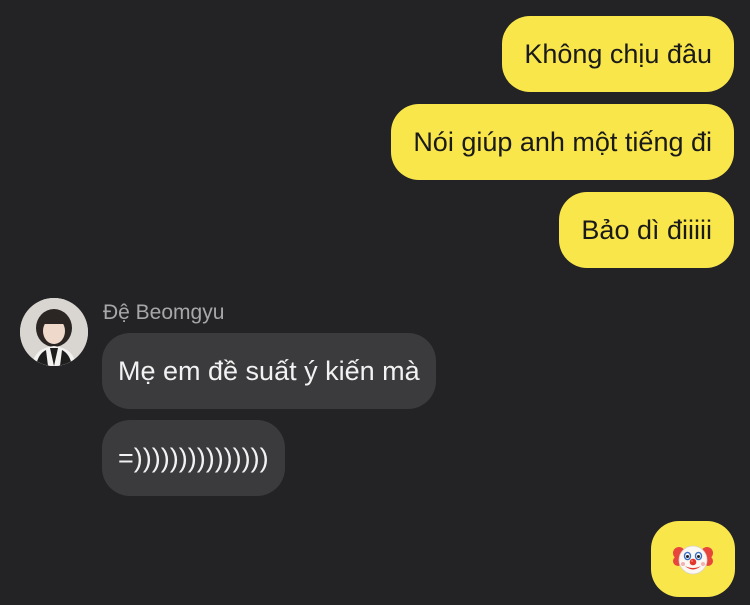 The image size is (750, 605). I want to click on message-text: Nói giúp anh một tiếng đi, so click(562, 142).